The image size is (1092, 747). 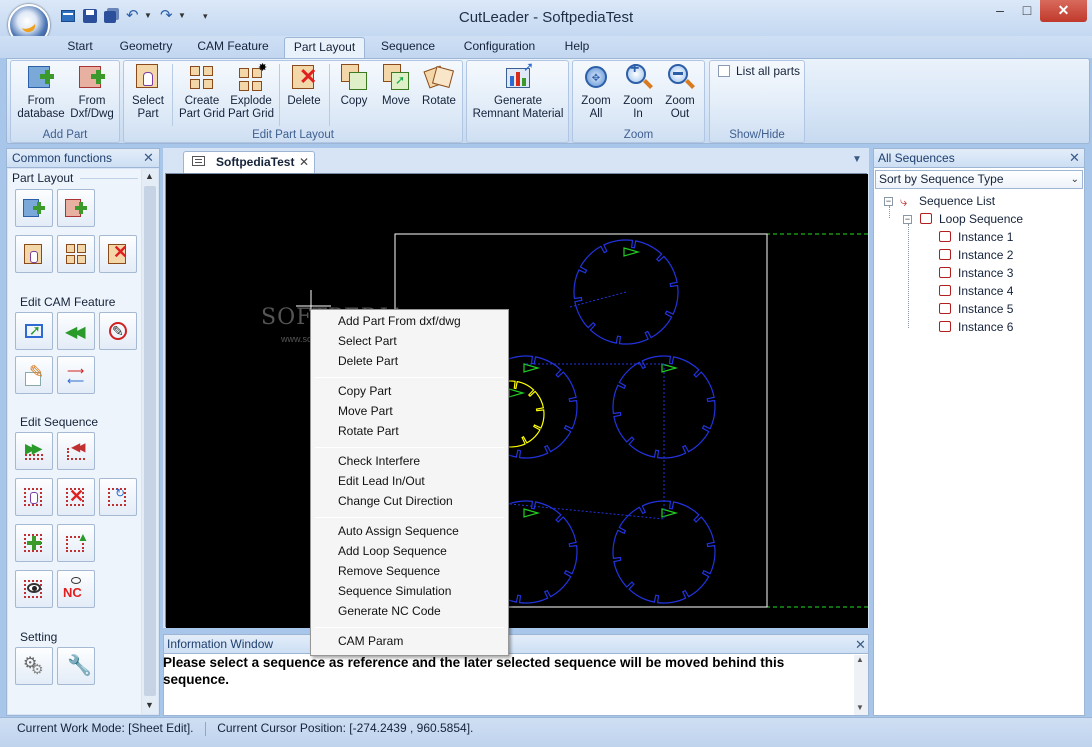 What do you see at coordinates (1063, 11) in the screenshot?
I see `close-button: ✕` at bounding box center [1063, 11].